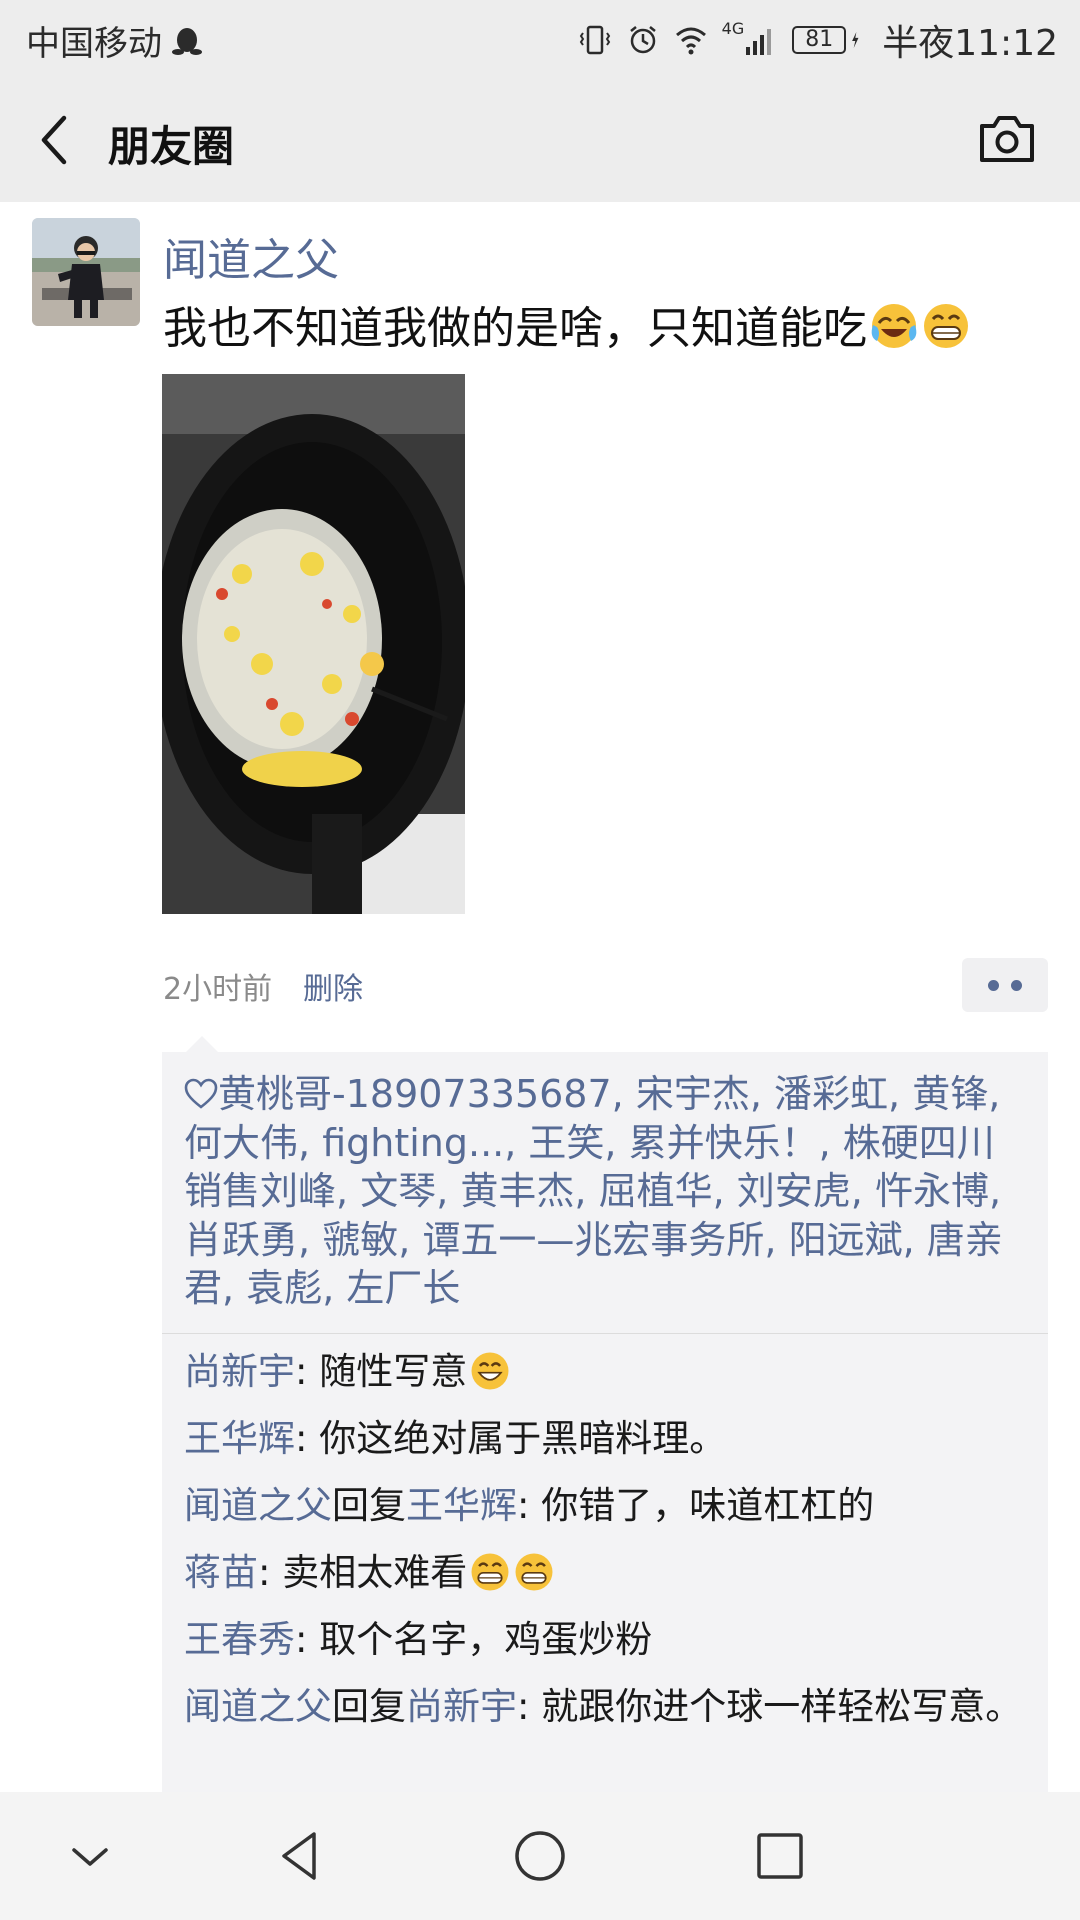  Describe the element at coordinates (594, 40) in the screenshot. I see `vibrate-icon` at that location.